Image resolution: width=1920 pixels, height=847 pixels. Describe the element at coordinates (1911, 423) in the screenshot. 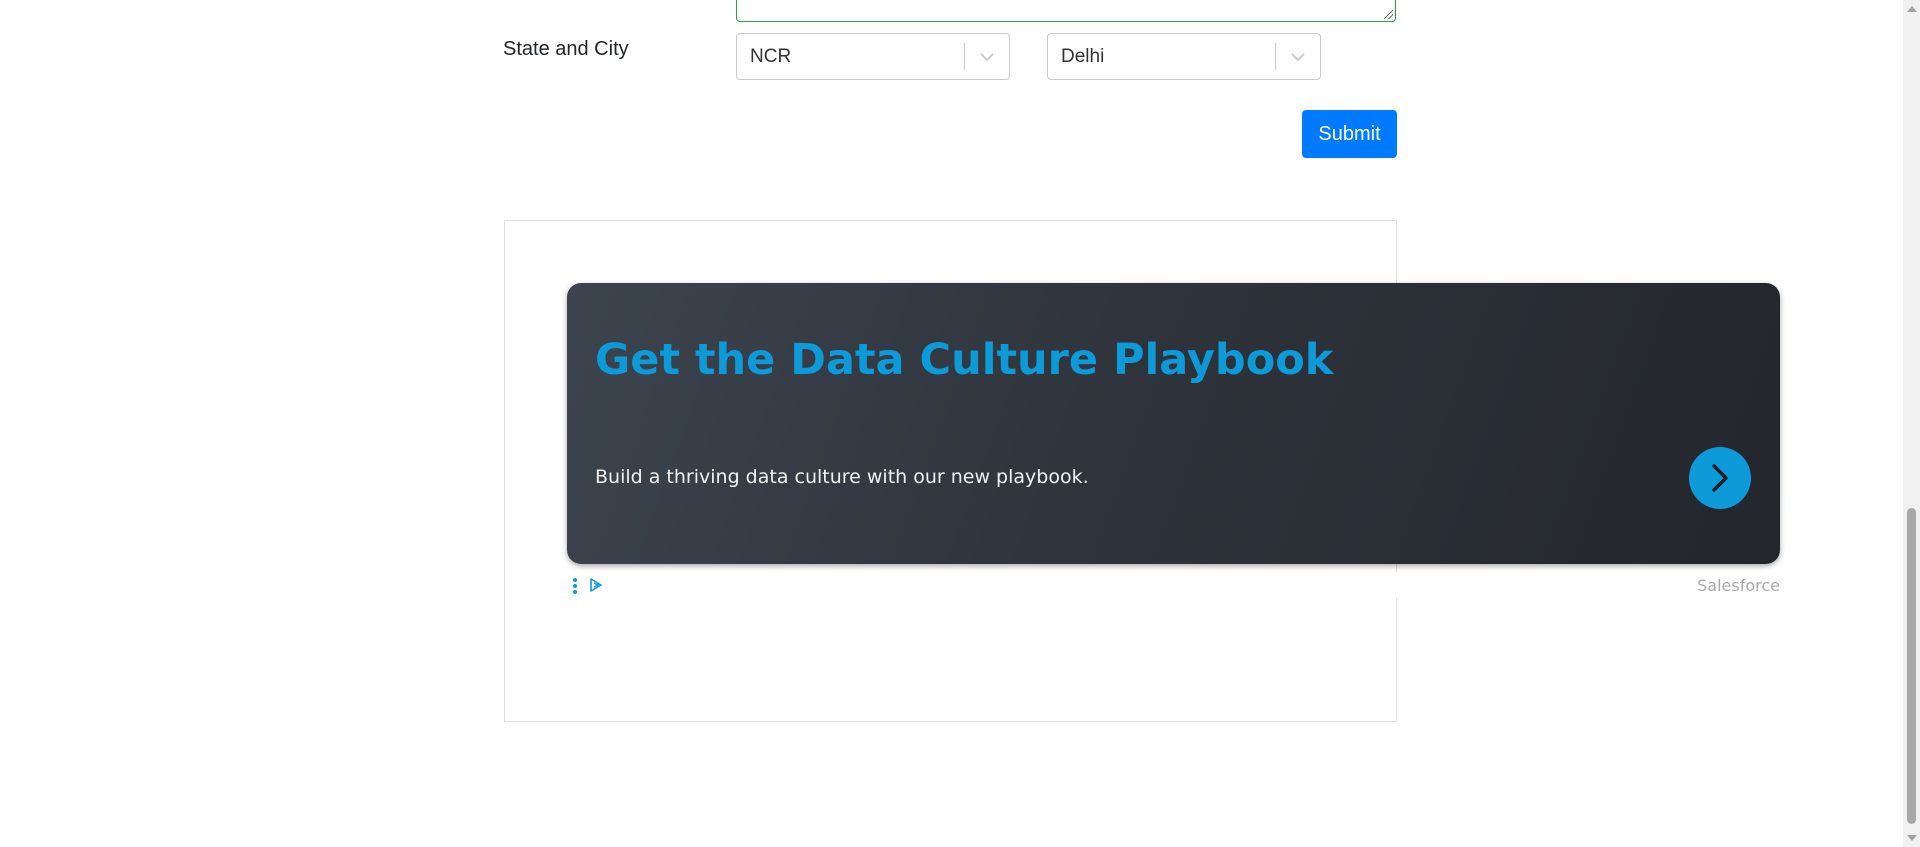

I see `vertical-scrollbar` at that location.